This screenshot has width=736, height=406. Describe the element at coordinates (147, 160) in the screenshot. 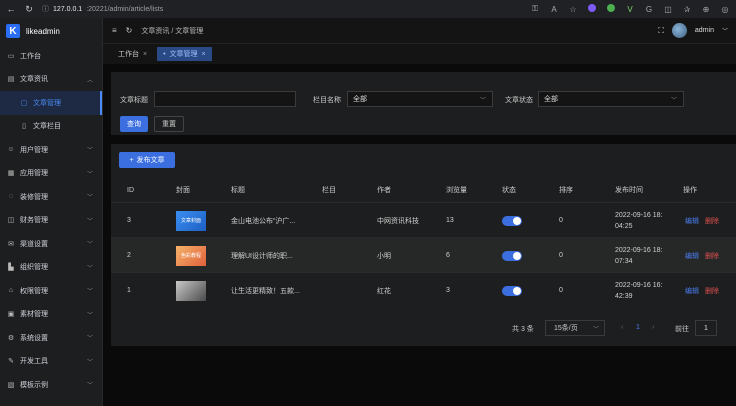

I see `add-article-button: + 发布文章` at that location.